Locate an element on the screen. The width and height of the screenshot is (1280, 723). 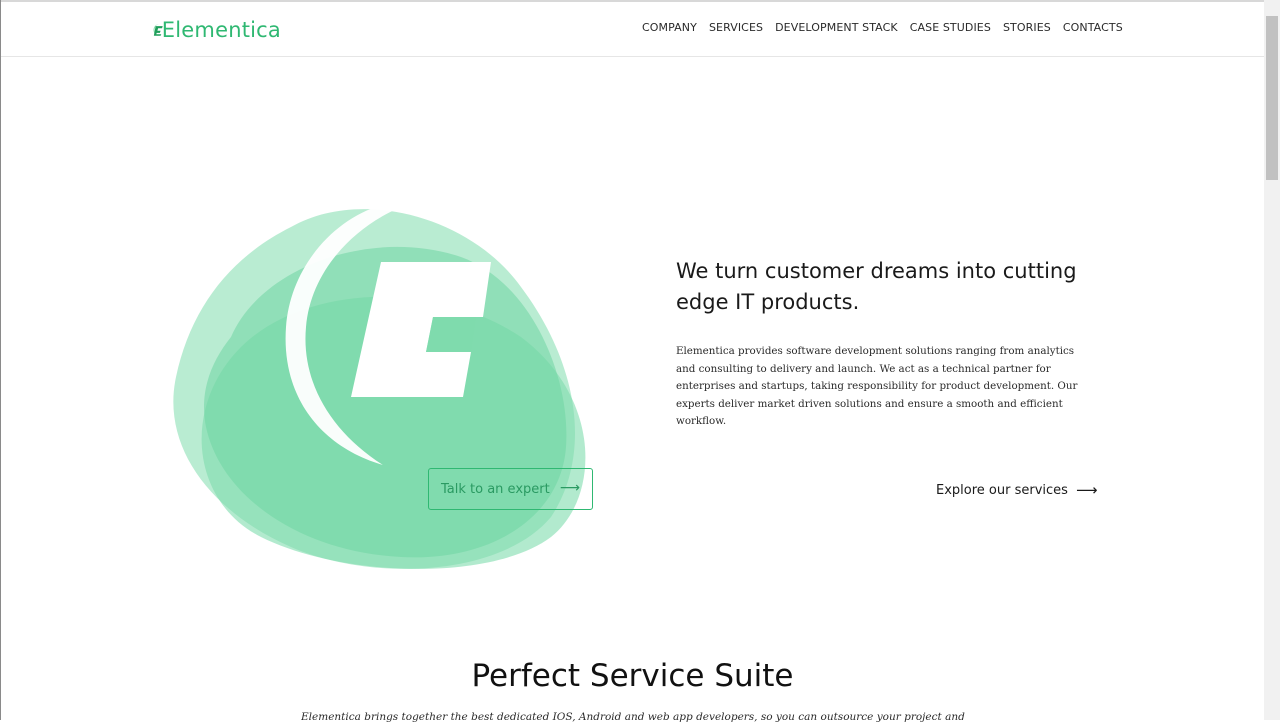
nav-item-development-stack: DEVELOPMENT STACK is located at coordinates (836, 27).